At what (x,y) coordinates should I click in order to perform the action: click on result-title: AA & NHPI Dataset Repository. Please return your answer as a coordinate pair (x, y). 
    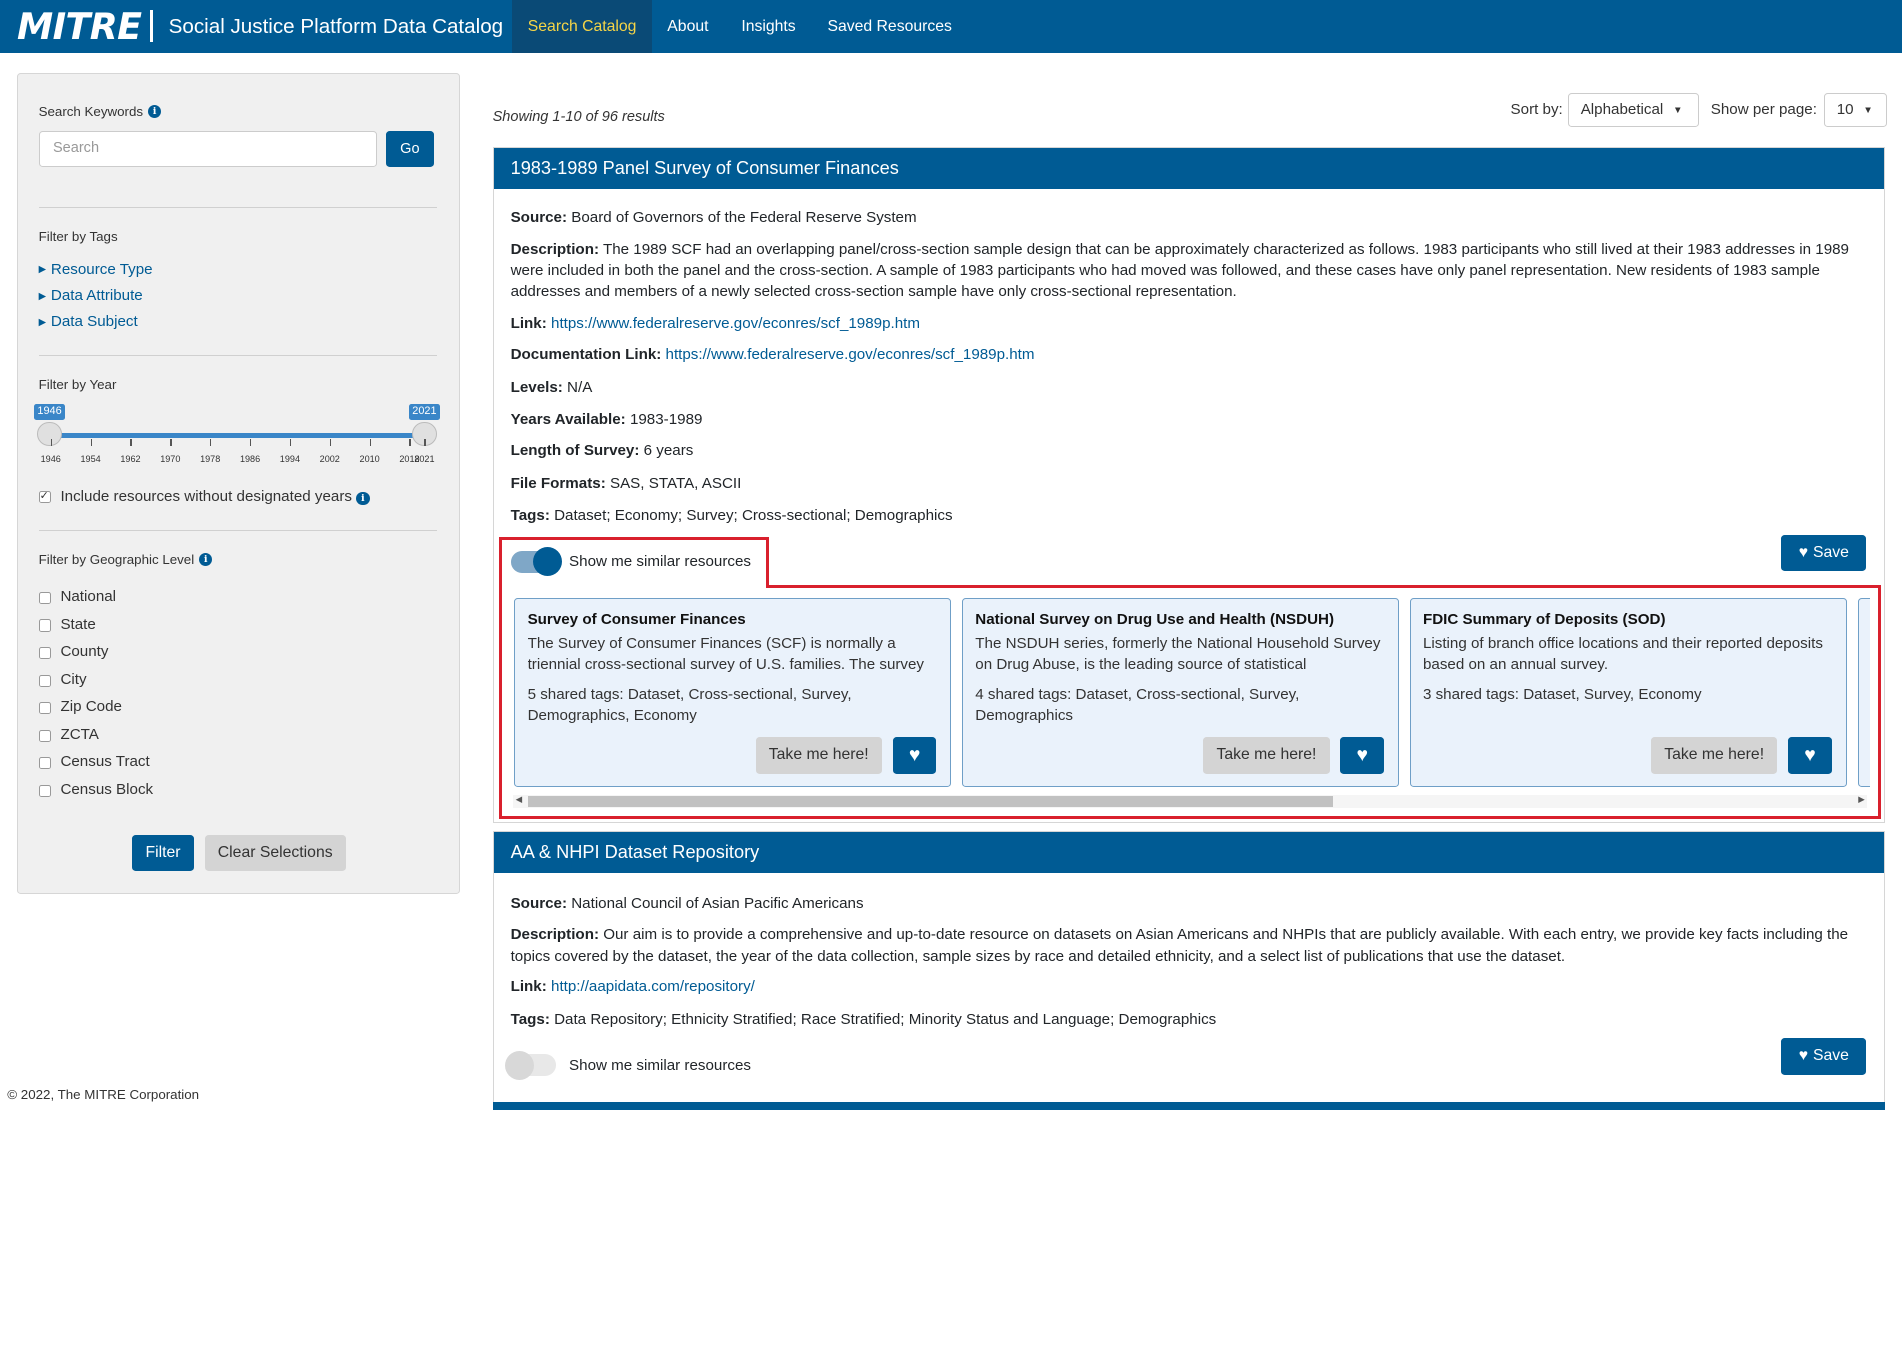
    Looking at the image, I should click on (1189, 853).